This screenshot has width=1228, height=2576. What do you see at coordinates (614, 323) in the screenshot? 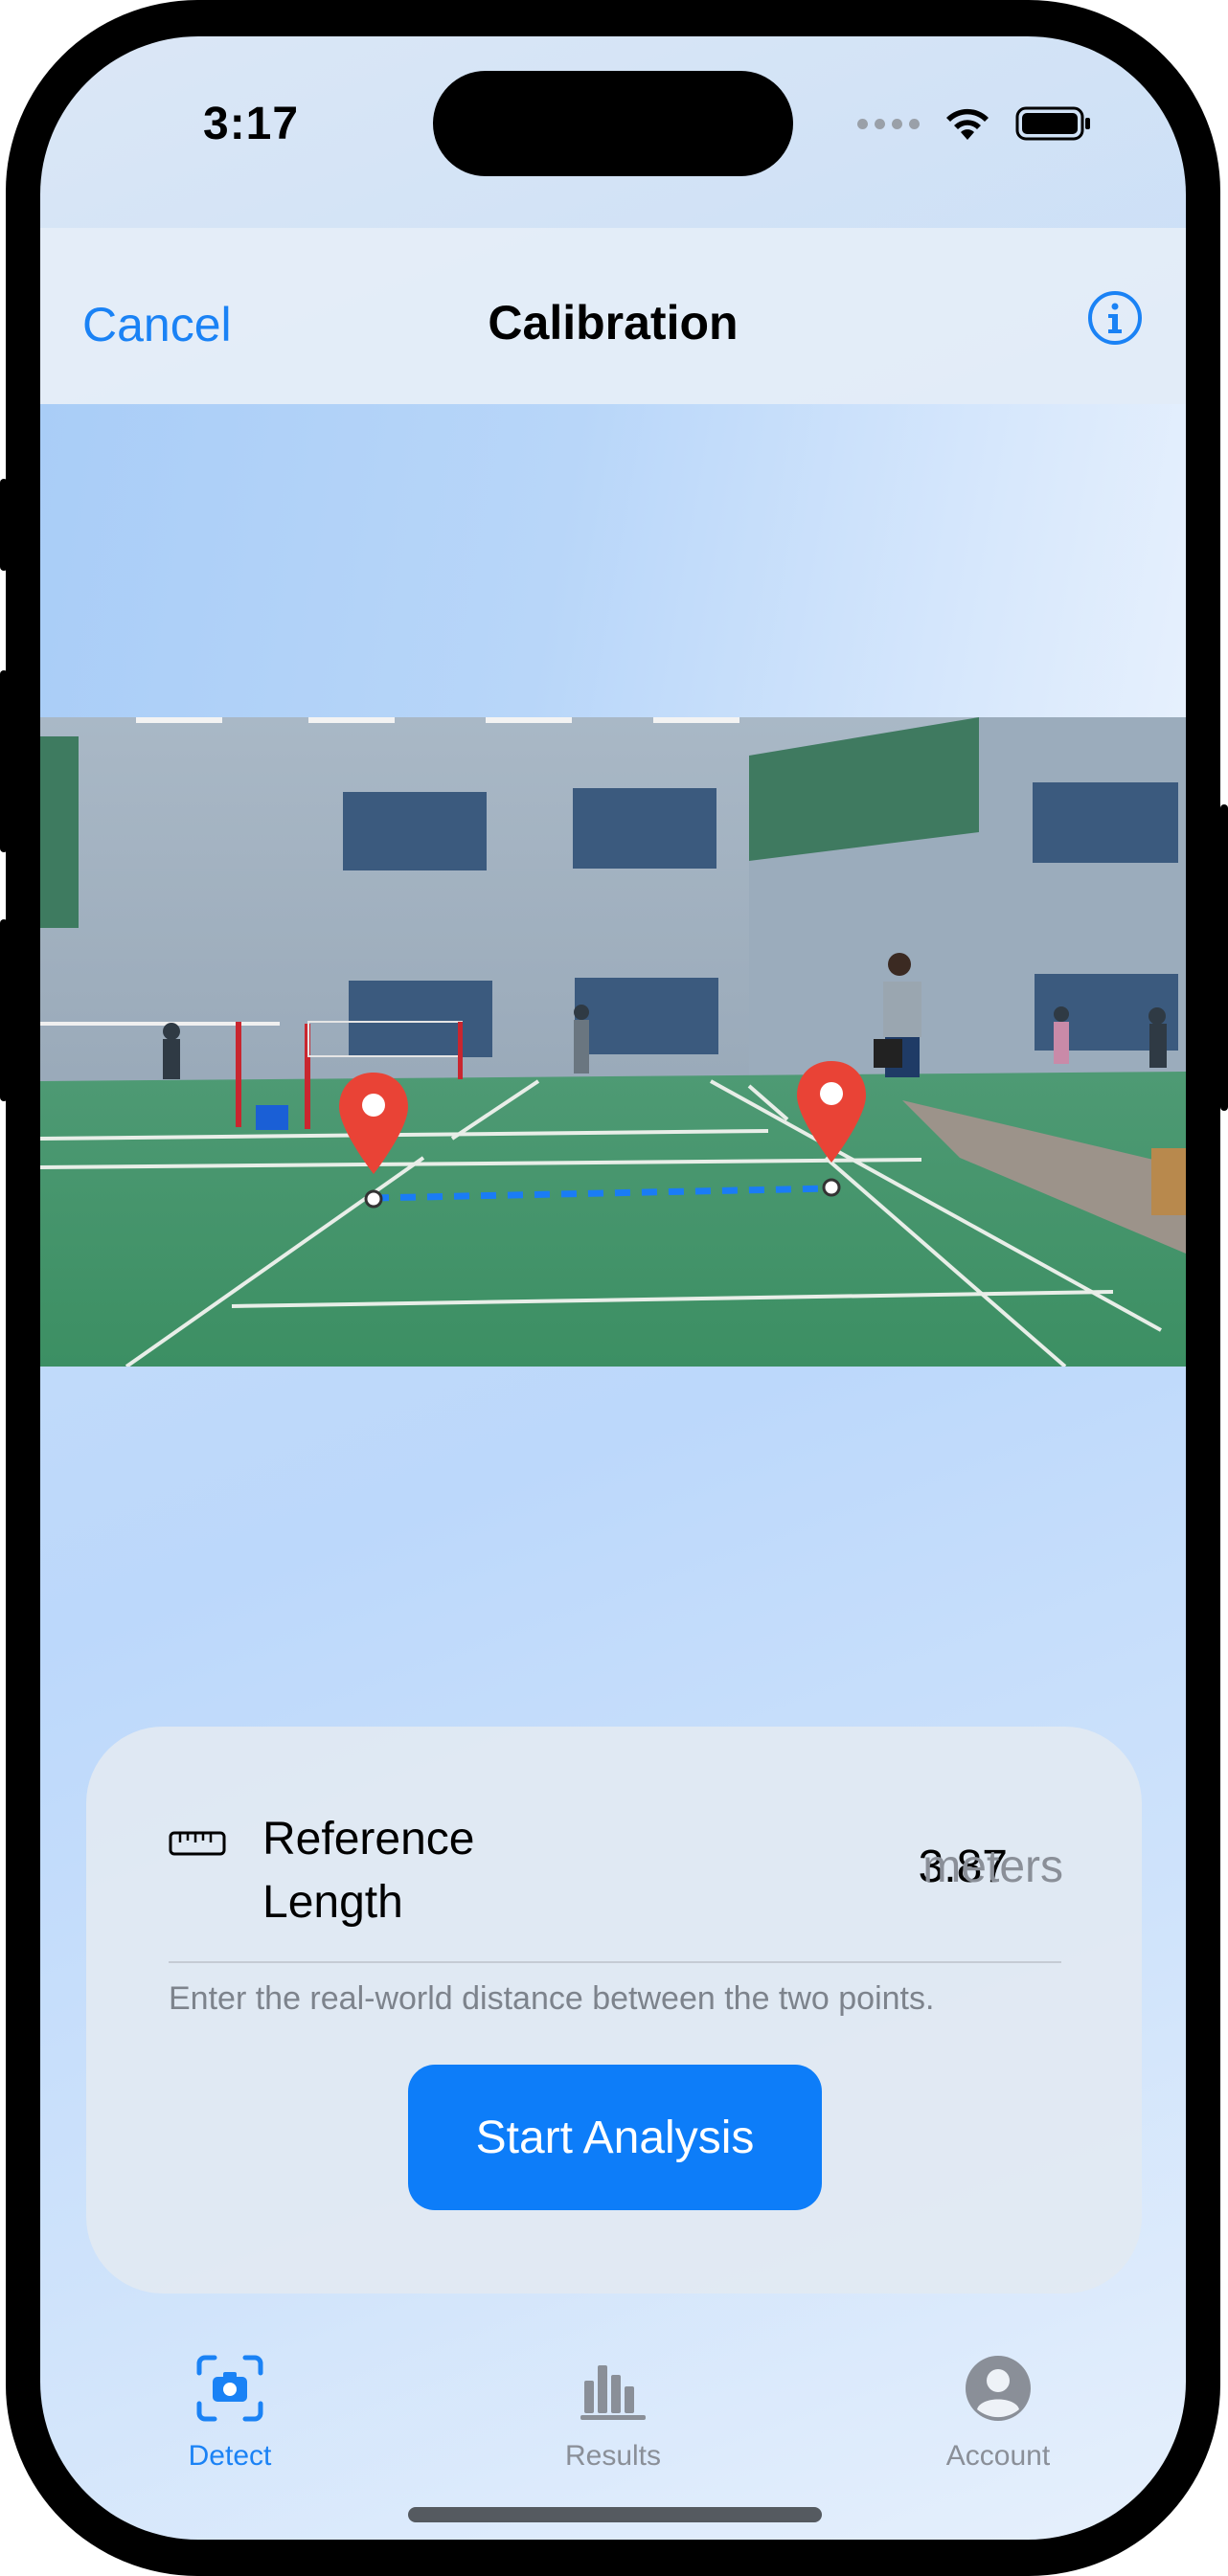
I see `page-title: Calibration` at bounding box center [614, 323].